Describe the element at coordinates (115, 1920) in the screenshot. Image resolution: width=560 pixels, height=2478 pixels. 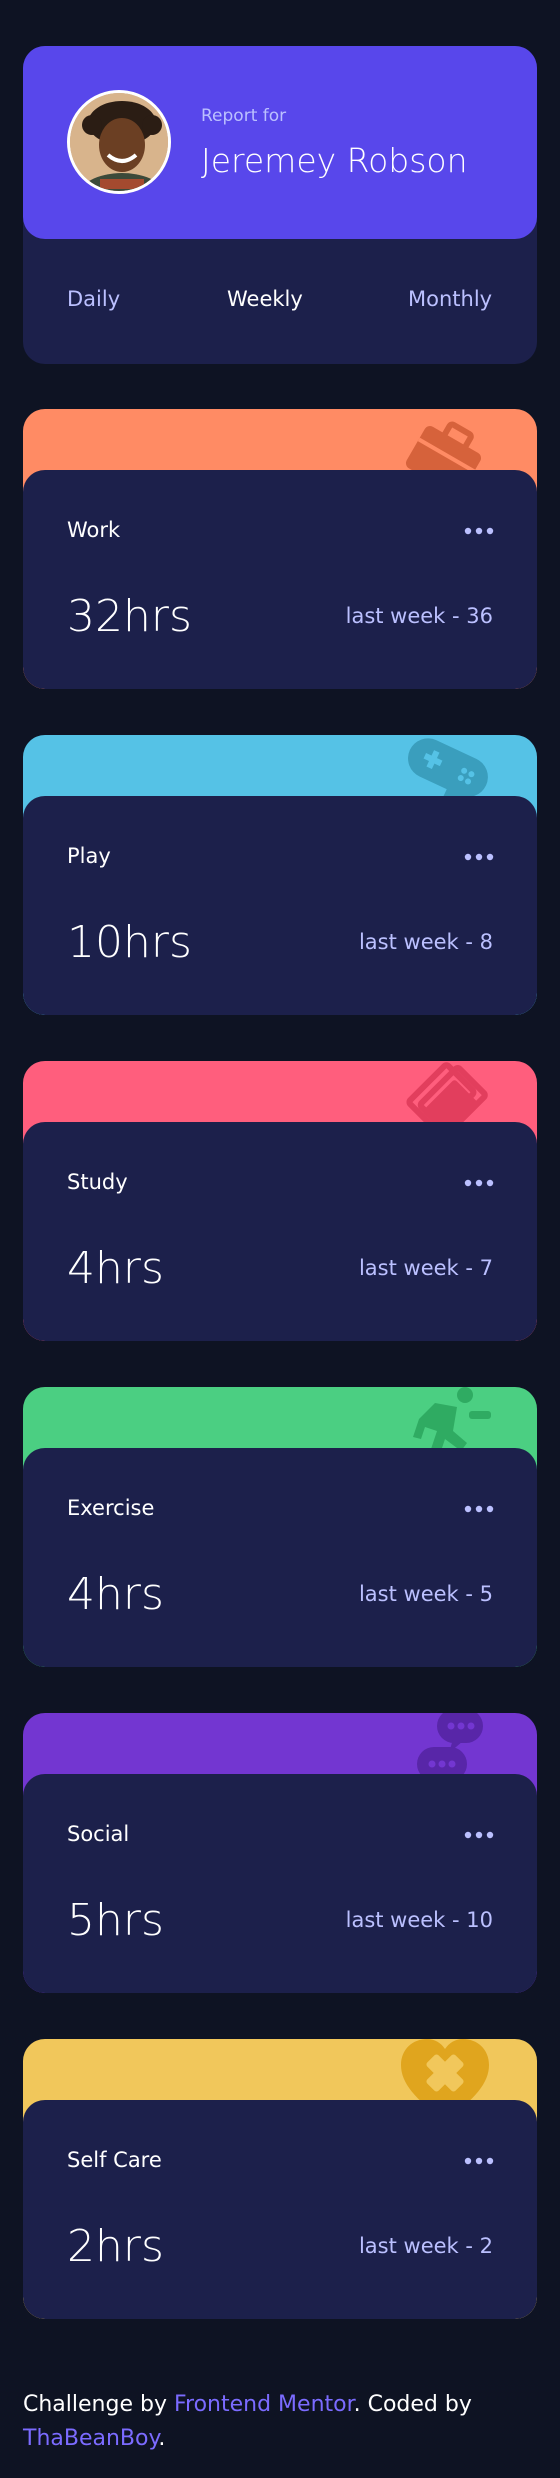
I see `activity-hours: 5hrs` at that location.